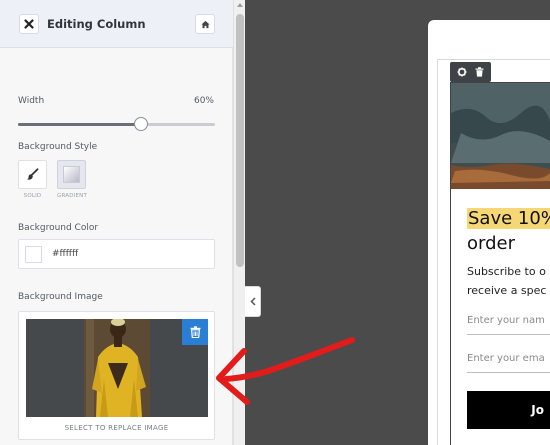 The height and width of the screenshot is (445, 550). I want to click on home-button, so click(205, 24).